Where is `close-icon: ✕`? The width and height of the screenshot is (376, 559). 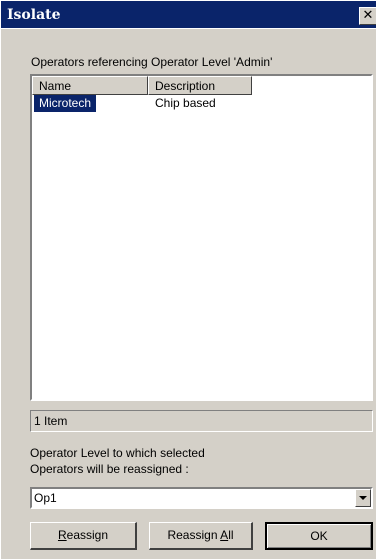
close-icon: ✕ is located at coordinates (367, 16).